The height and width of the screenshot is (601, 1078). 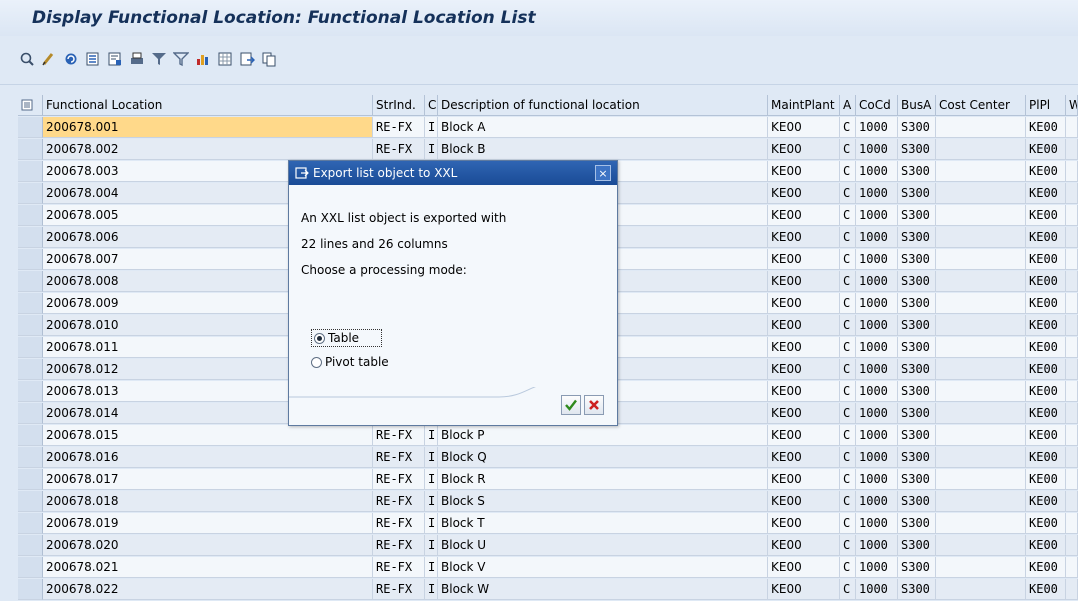 What do you see at coordinates (603, 105) in the screenshot?
I see `column-header: Description of functional location` at bounding box center [603, 105].